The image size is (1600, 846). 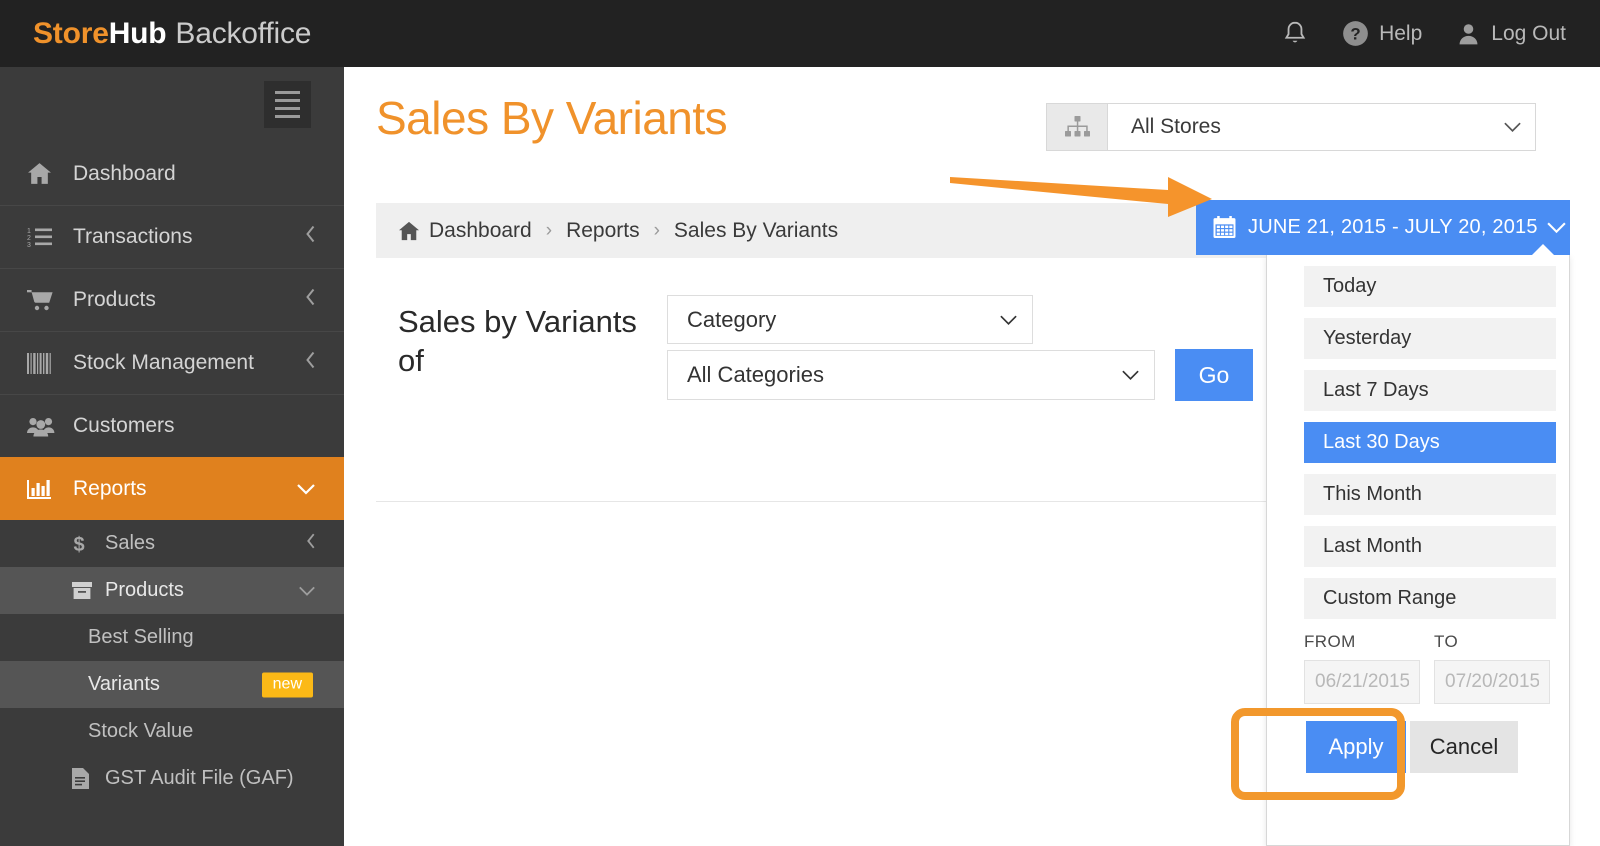 I want to click on svg-text: 2, so click(x=29, y=238).